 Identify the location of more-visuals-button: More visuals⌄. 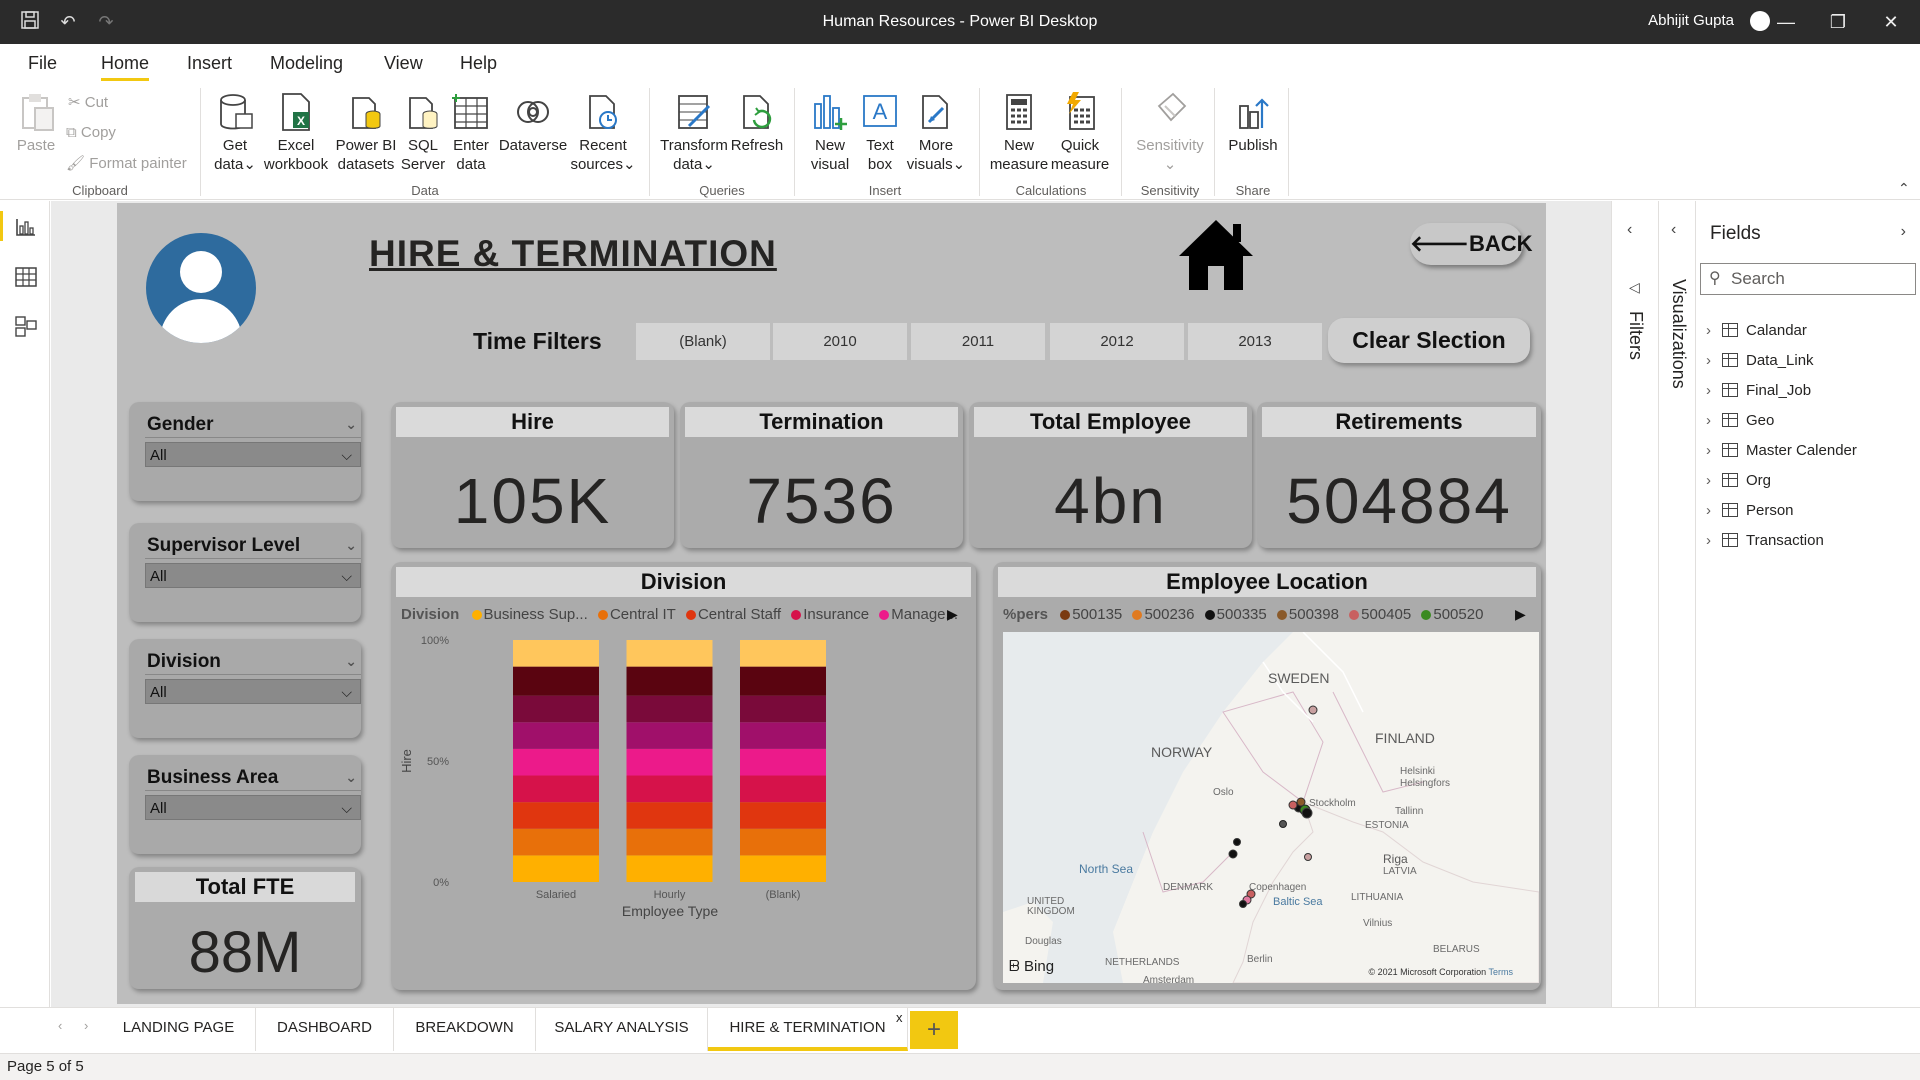
(936, 133).